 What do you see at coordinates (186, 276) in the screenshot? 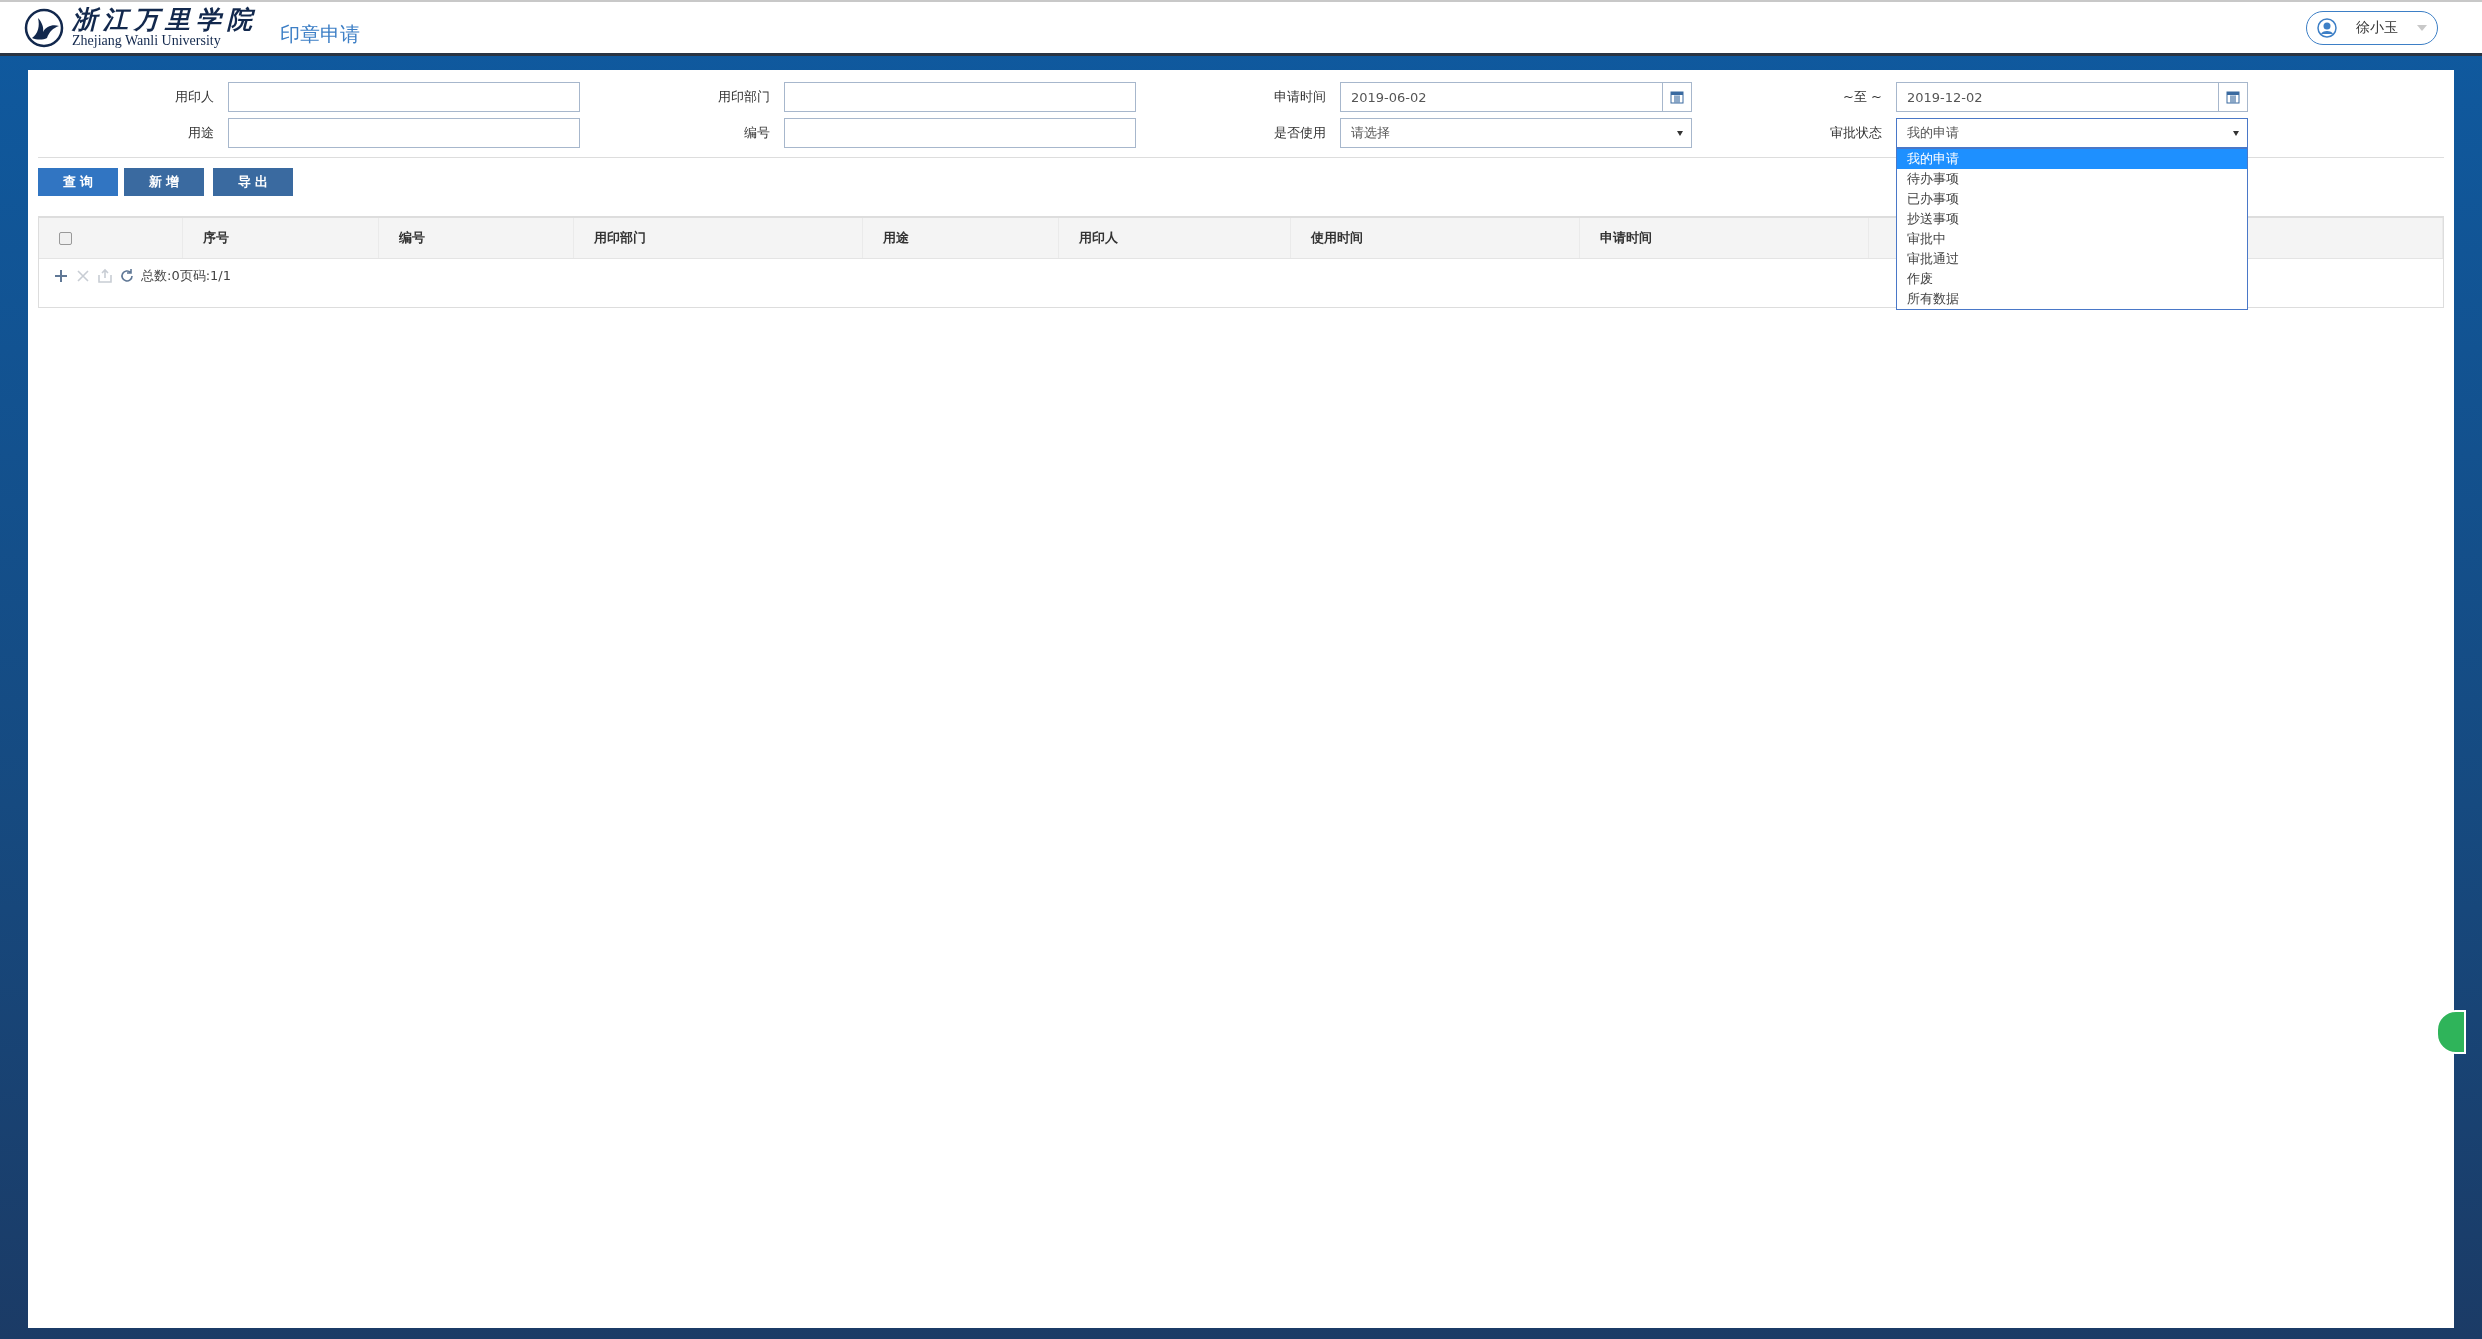
I see `pagination-summary: 总数:0页码:1/1` at bounding box center [186, 276].